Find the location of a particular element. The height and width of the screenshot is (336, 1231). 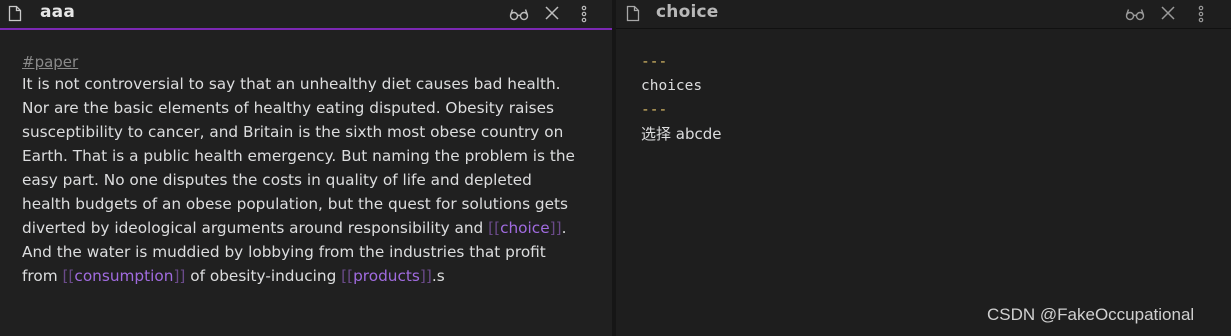

frontmatter-close: --- is located at coordinates (654, 110).